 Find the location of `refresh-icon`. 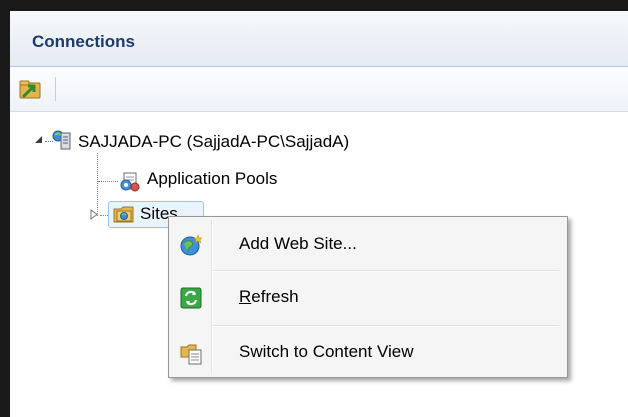

refresh-icon is located at coordinates (191, 298).